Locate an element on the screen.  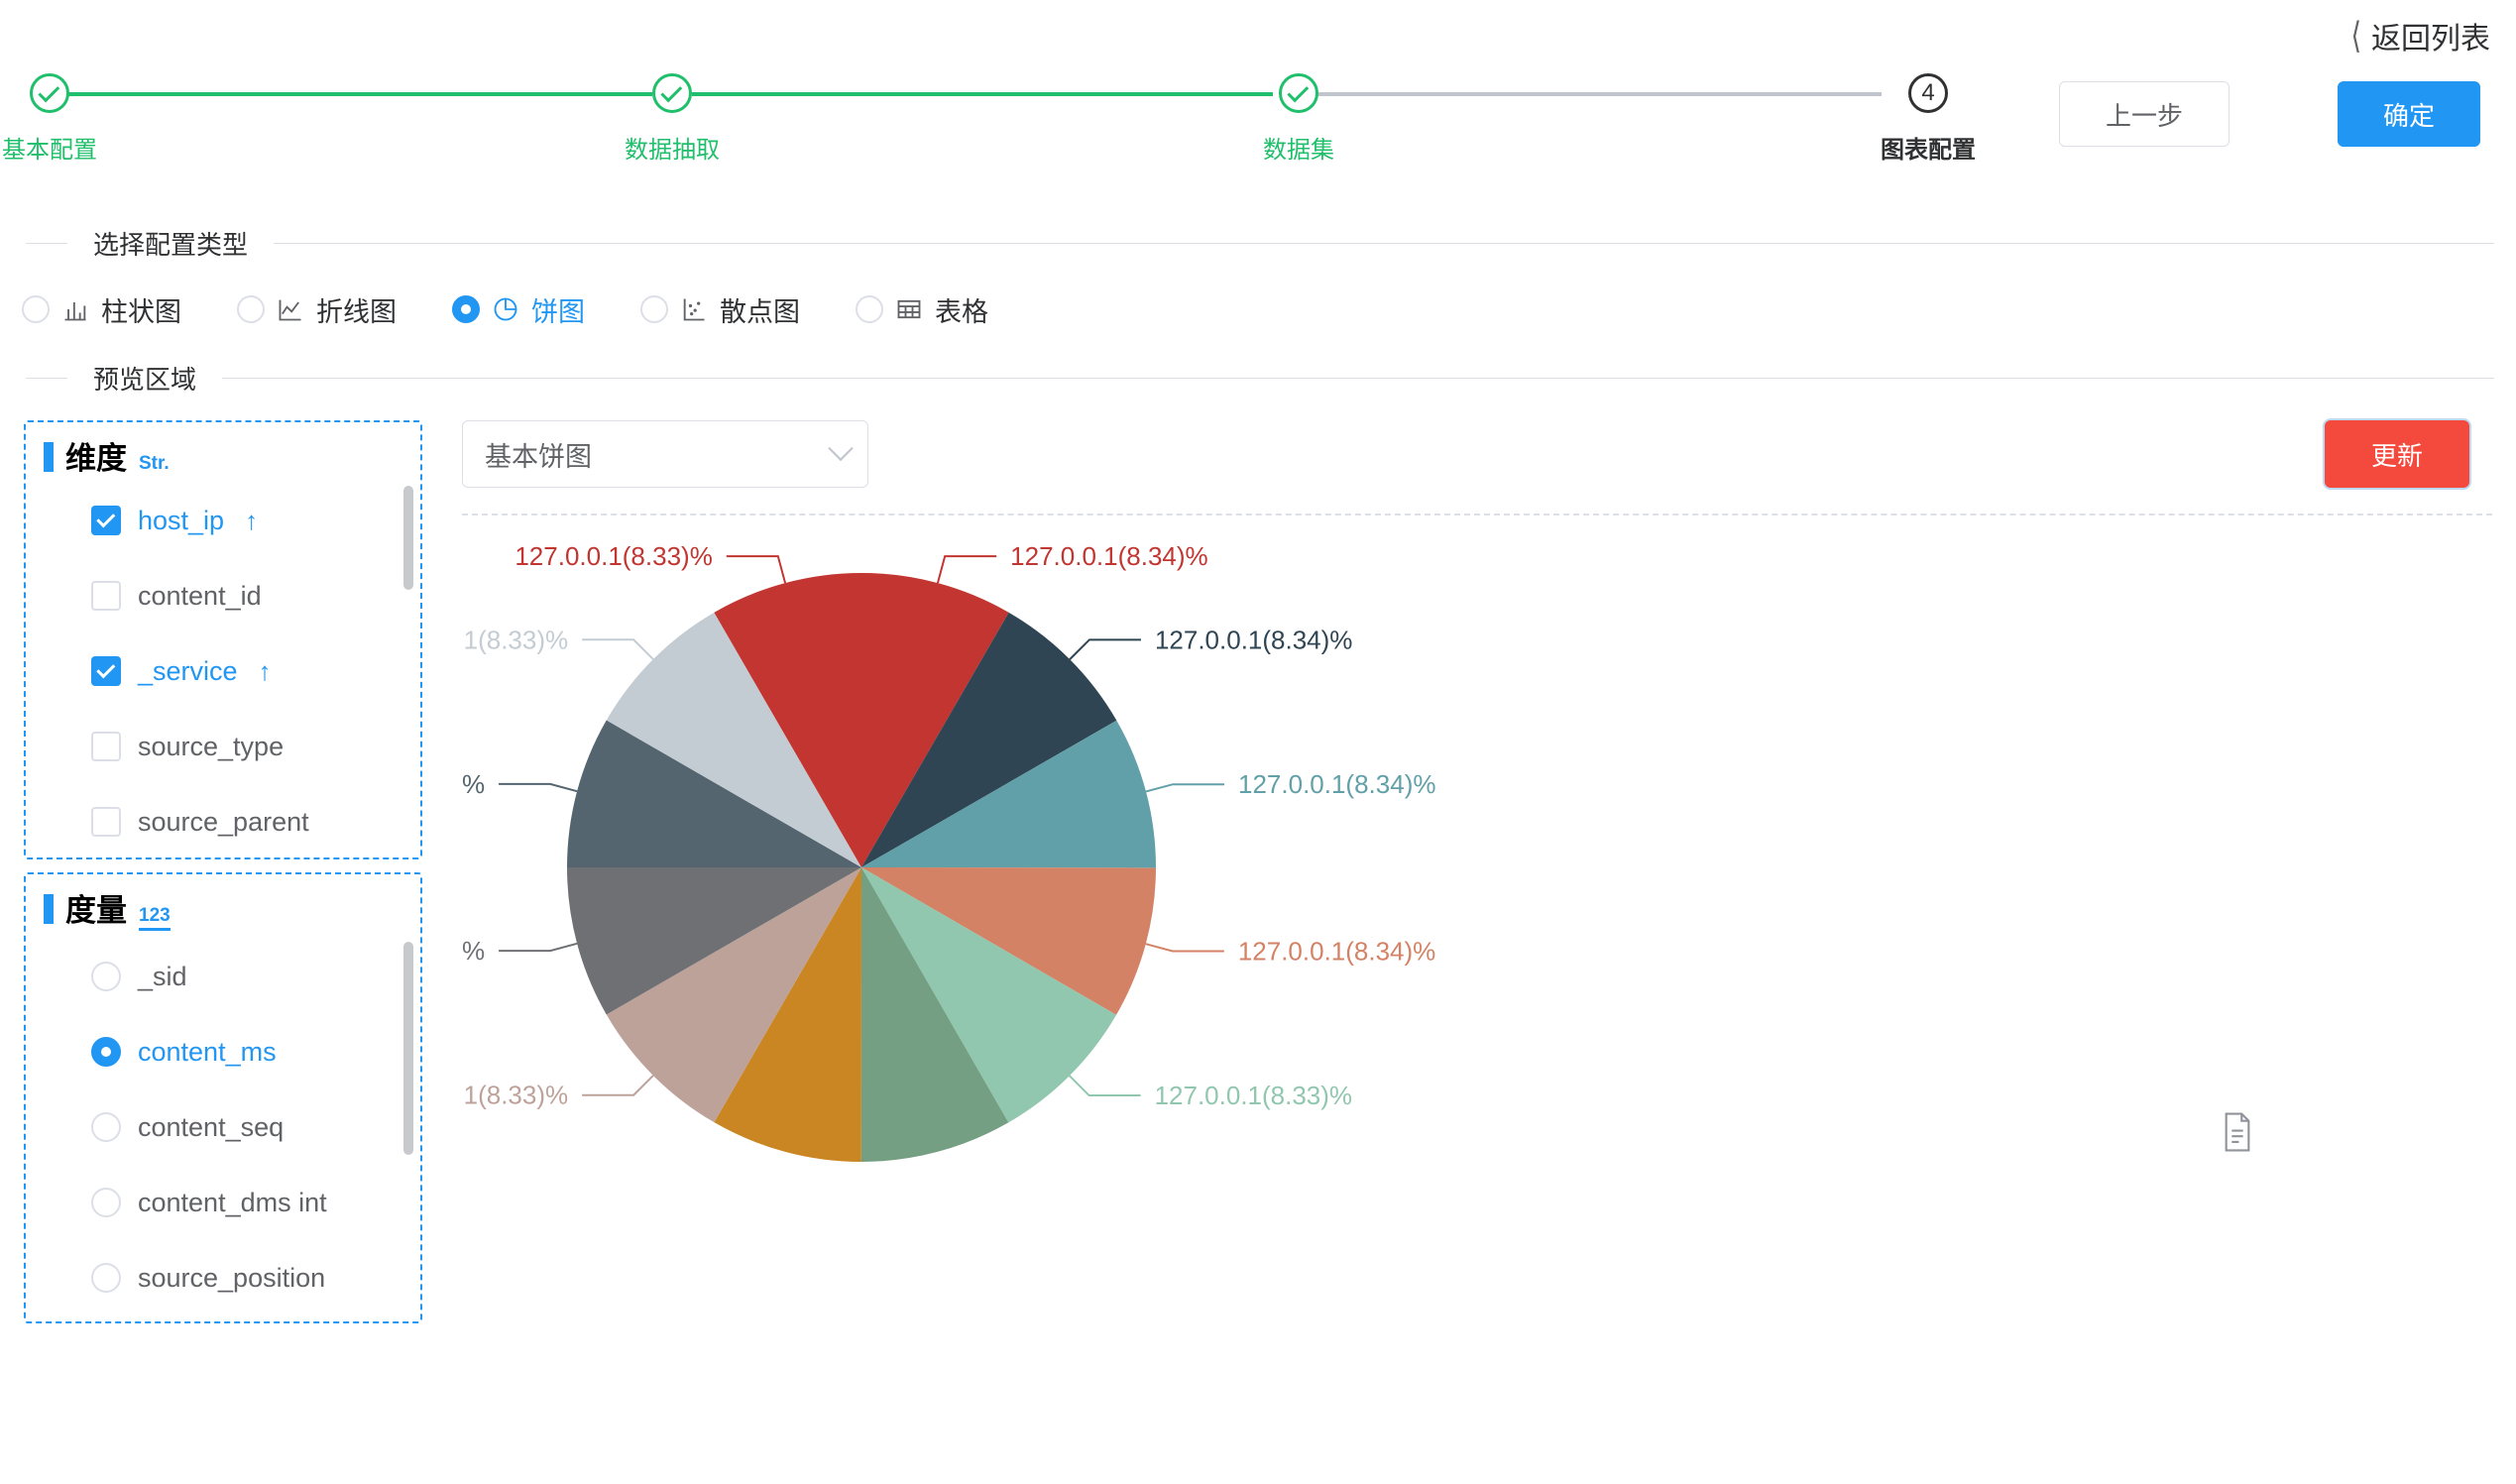
chart-type-label-bar: 柱状图 is located at coordinates (141, 311).